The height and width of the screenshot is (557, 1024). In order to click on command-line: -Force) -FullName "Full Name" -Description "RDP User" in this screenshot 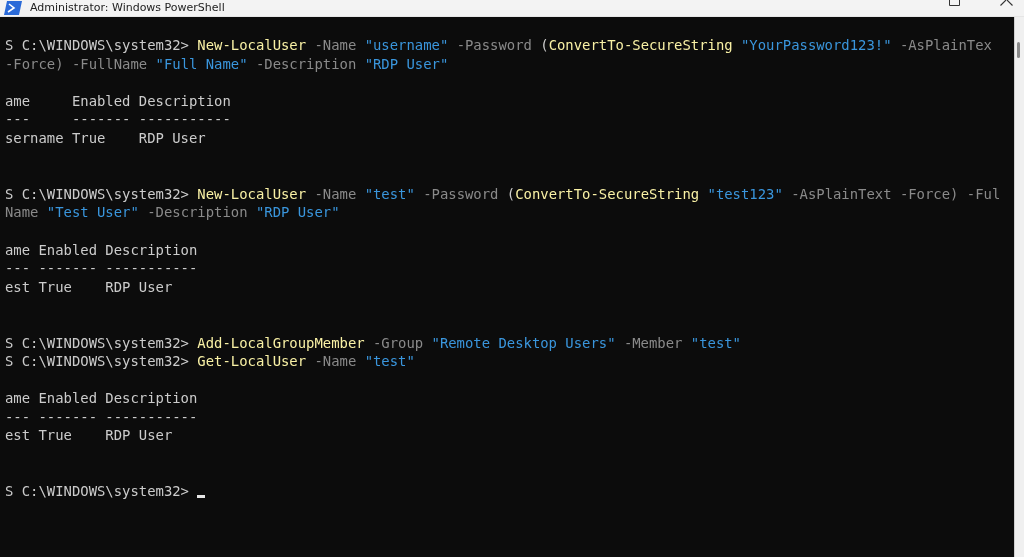, I will do `click(227, 64)`.